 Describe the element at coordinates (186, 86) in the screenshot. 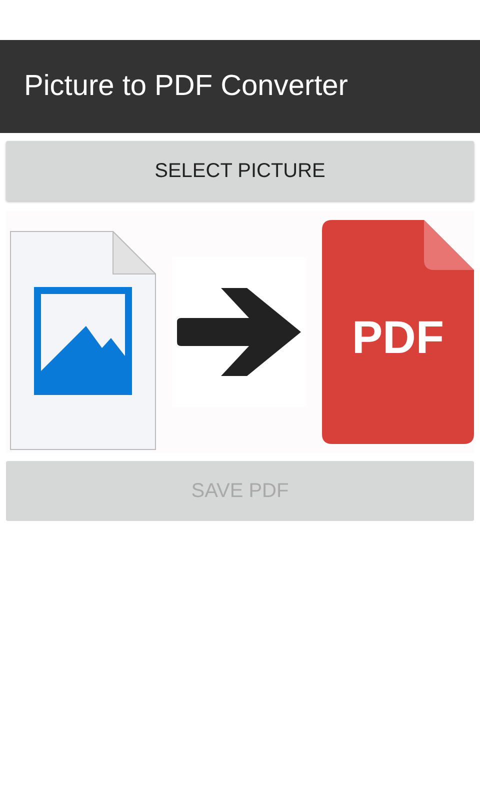

I see `app-title: Picture to PDF Converter` at that location.